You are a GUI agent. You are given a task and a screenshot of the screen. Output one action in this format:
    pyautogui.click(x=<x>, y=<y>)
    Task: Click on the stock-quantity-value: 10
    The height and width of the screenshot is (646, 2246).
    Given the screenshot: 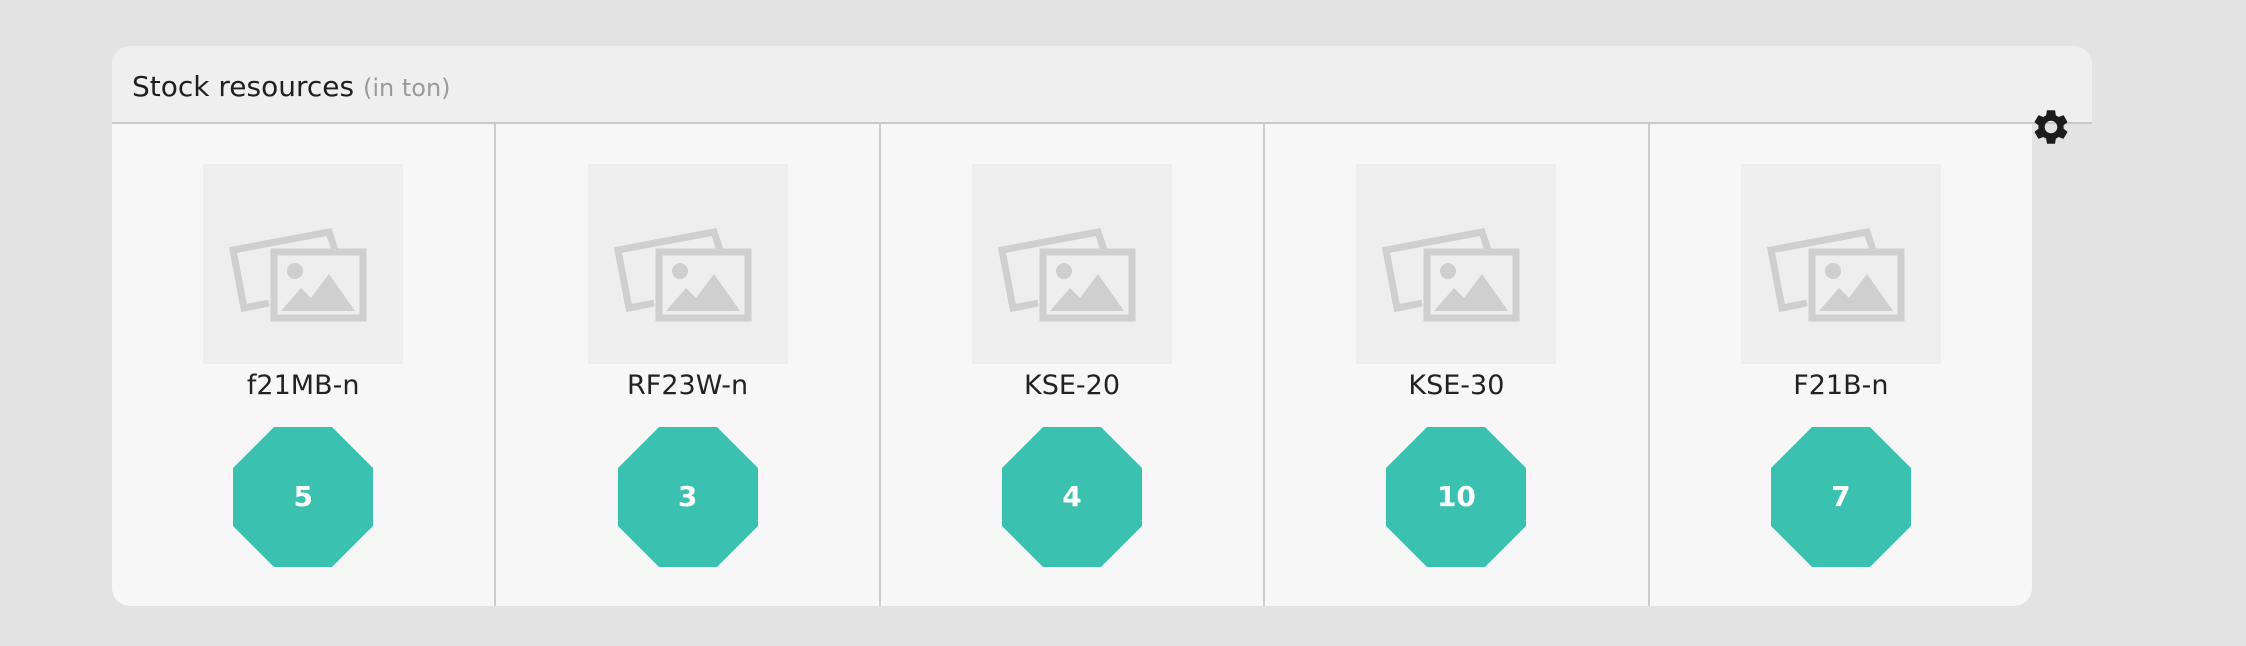 What is the action you would take?
    pyautogui.click(x=1456, y=496)
    